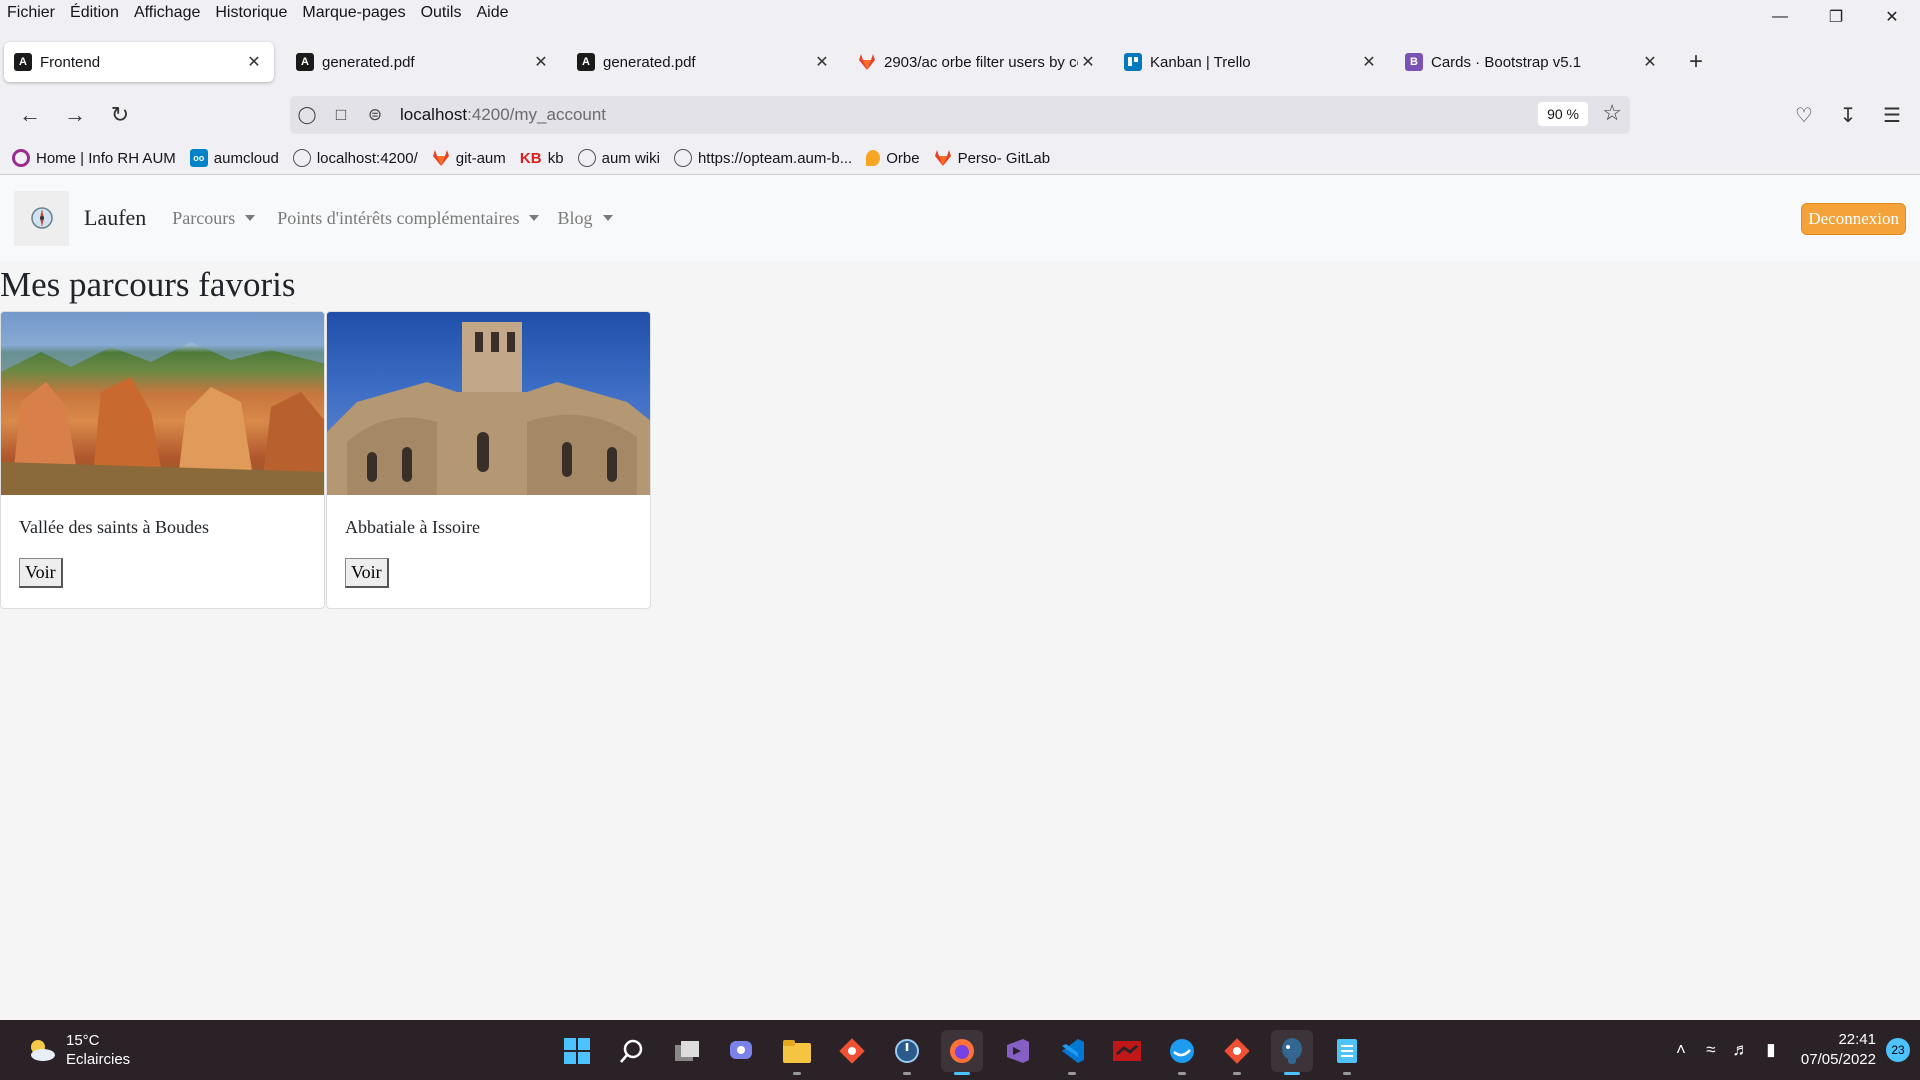  I want to click on battery-icon: ▮, so click(1771, 1050).